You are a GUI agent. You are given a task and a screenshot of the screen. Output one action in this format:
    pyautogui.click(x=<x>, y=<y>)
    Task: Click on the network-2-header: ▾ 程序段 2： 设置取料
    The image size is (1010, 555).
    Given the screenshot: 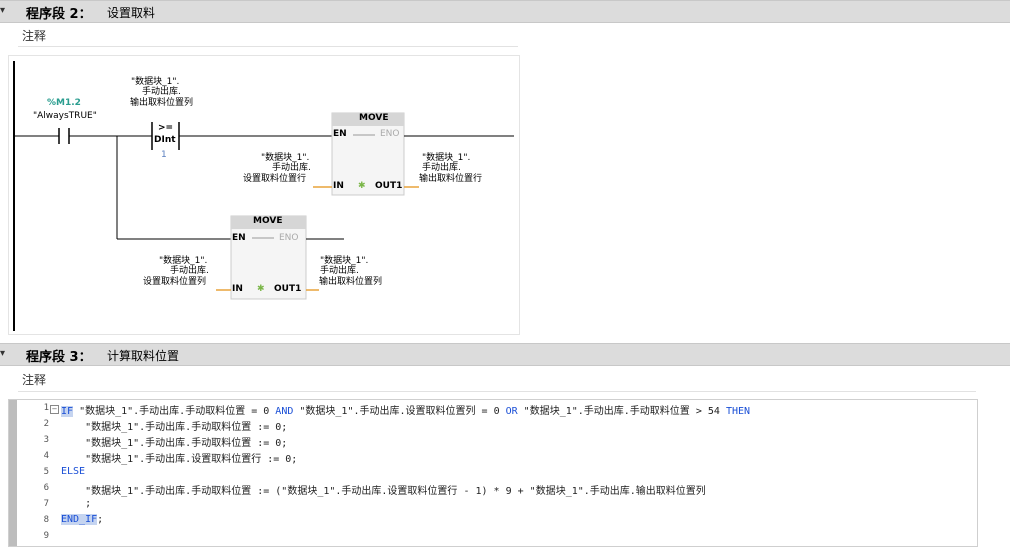 What is the action you would take?
    pyautogui.click(x=505, y=11)
    